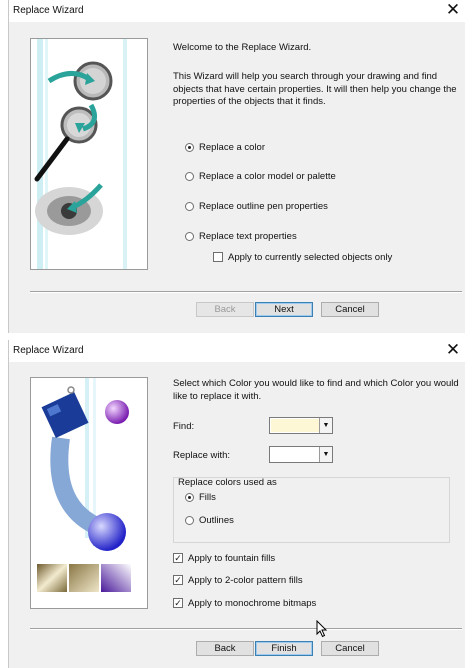  What do you see at coordinates (310, 257) in the screenshot?
I see `checkbox-label: Apply to currently selected objects only` at bounding box center [310, 257].